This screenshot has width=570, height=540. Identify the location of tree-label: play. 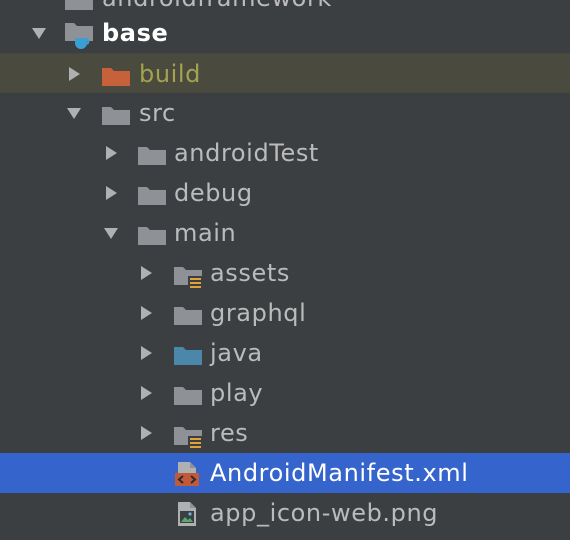
(237, 393).